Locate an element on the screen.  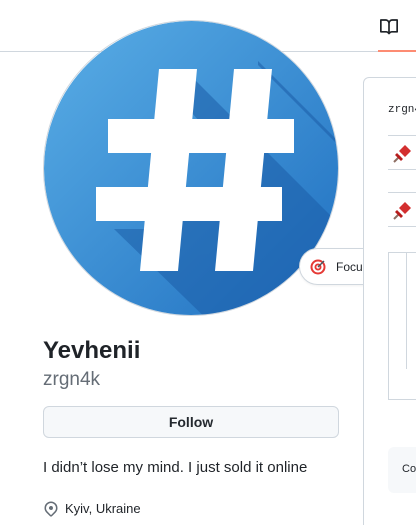
contribution-card-label: Co is located at coordinates (409, 469).